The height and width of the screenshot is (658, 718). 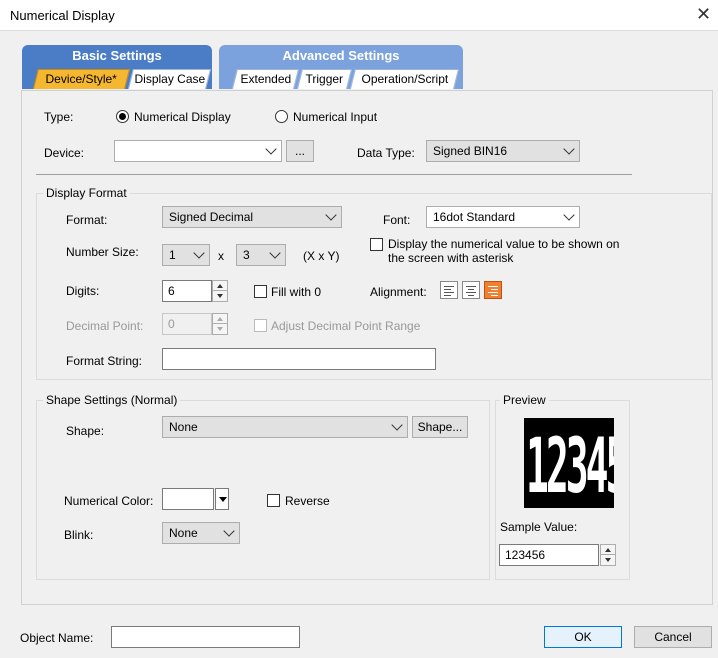 What do you see at coordinates (321, 256) in the screenshot?
I see `xy-label: (X x Y)` at bounding box center [321, 256].